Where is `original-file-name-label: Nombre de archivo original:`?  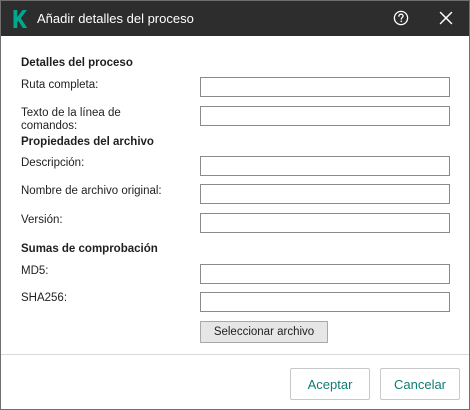 original-file-name-label: Nombre de archivo original: is located at coordinates (91, 191).